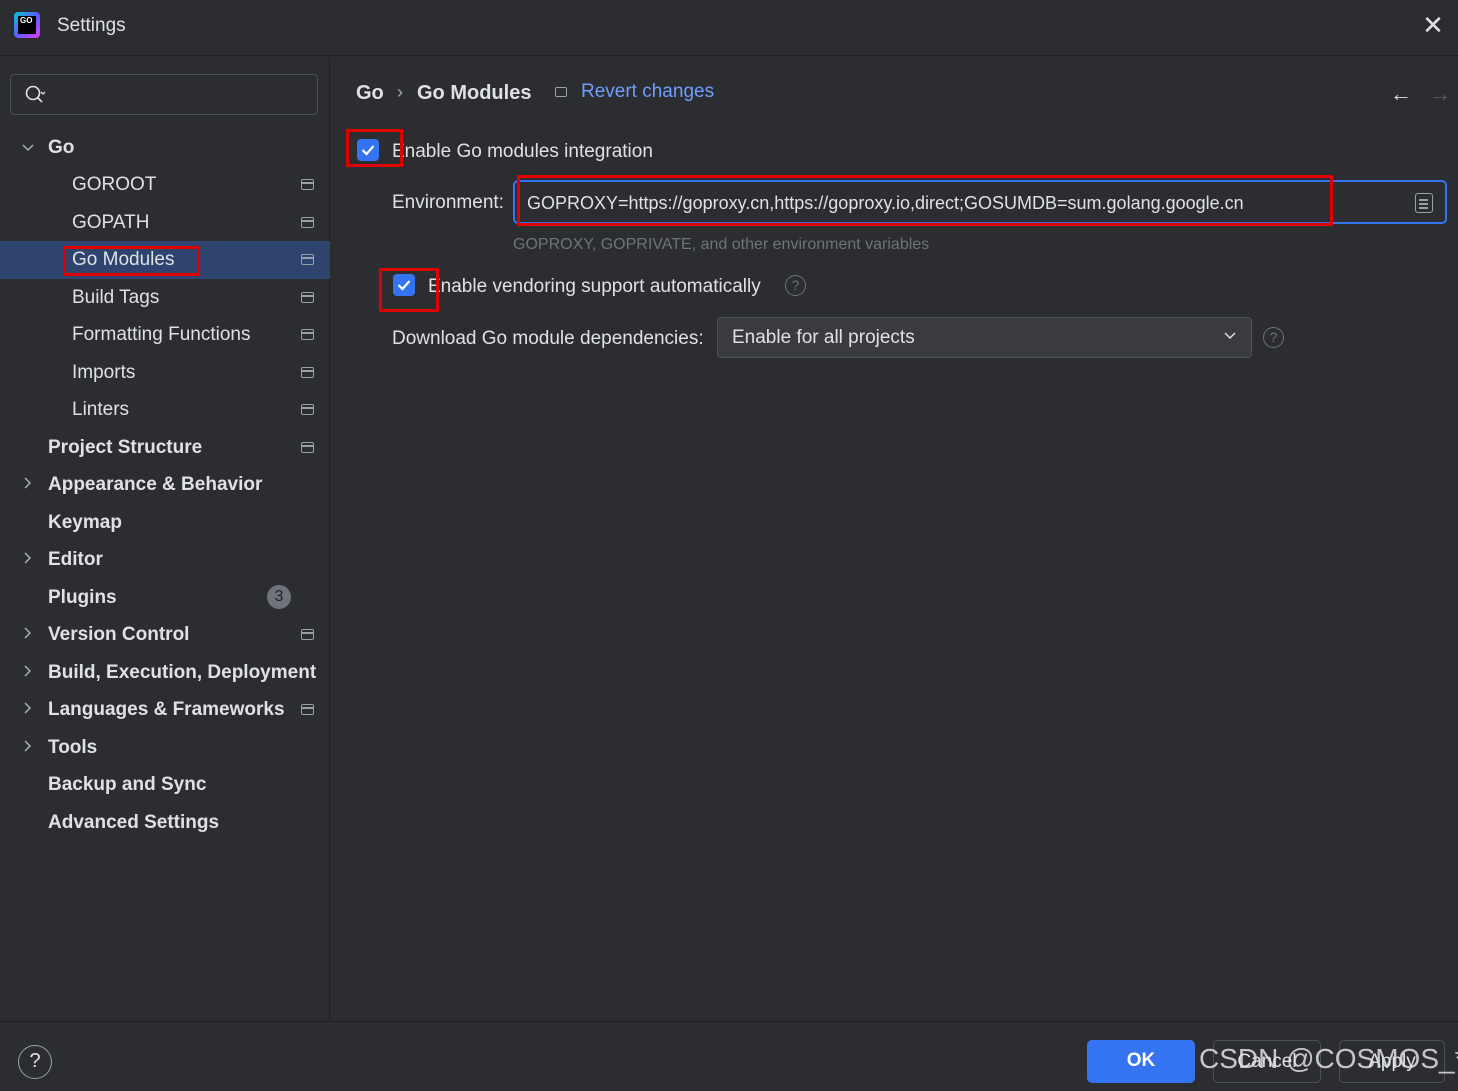 The height and width of the screenshot is (1091, 1458). What do you see at coordinates (127, 784) in the screenshot?
I see `sidebar-item-label: Backup and Sync` at bounding box center [127, 784].